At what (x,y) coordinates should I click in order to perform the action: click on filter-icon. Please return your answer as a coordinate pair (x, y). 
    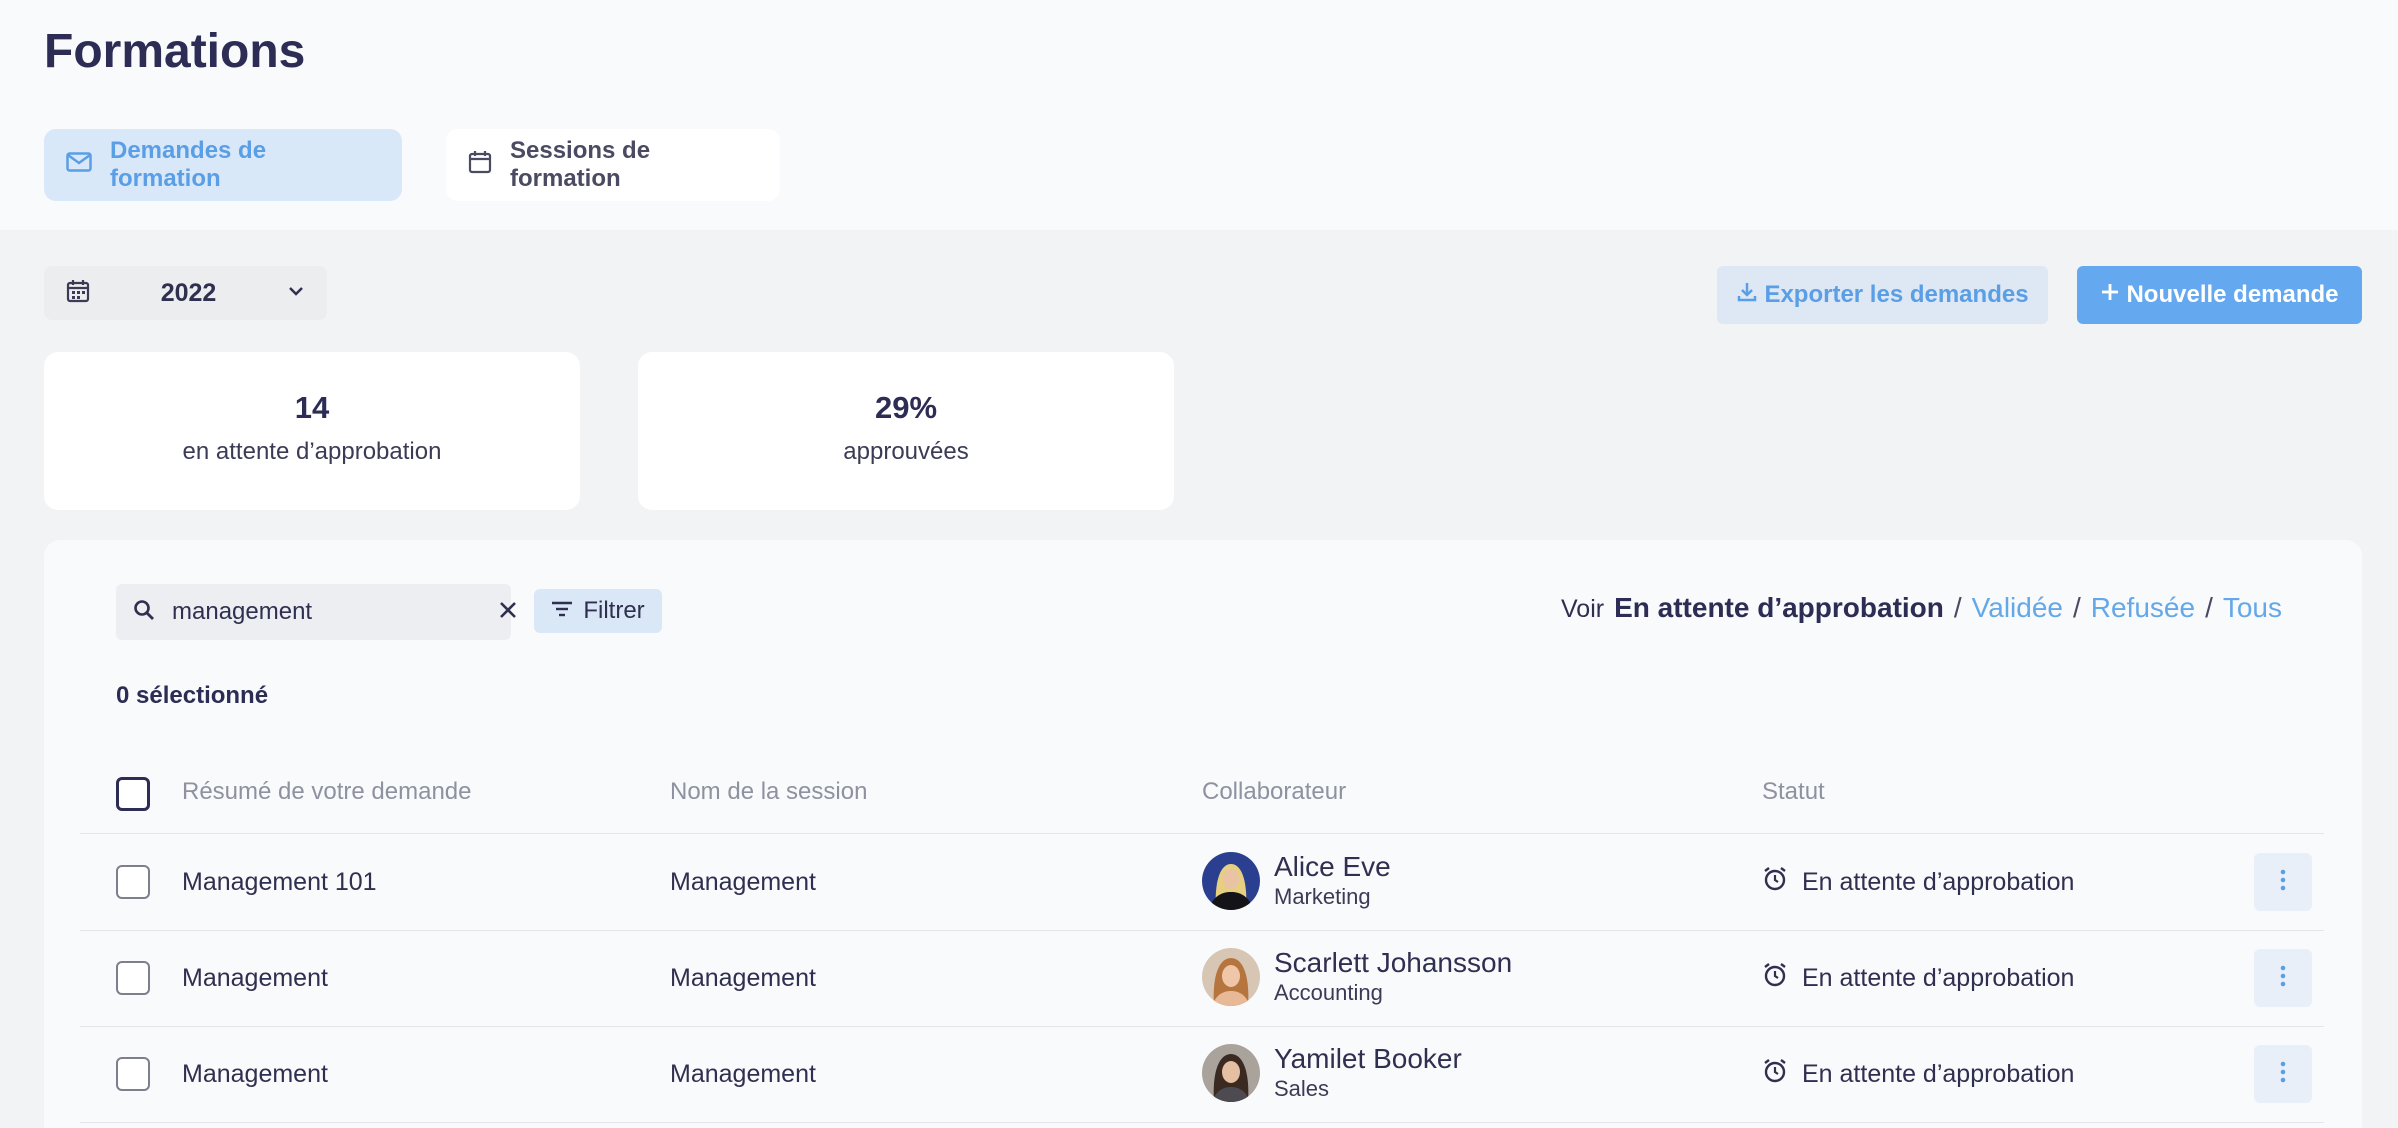
    Looking at the image, I should click on (562, 611).